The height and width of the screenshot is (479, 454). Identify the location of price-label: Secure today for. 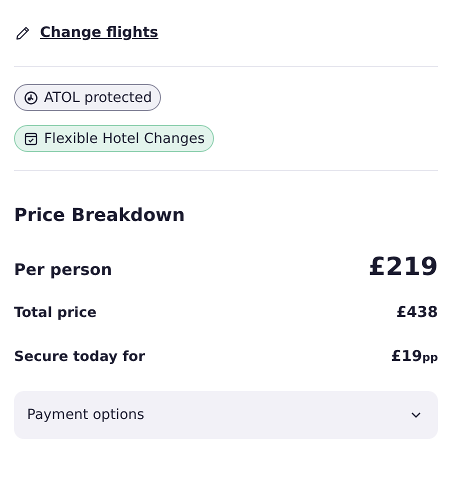
(80, 357).